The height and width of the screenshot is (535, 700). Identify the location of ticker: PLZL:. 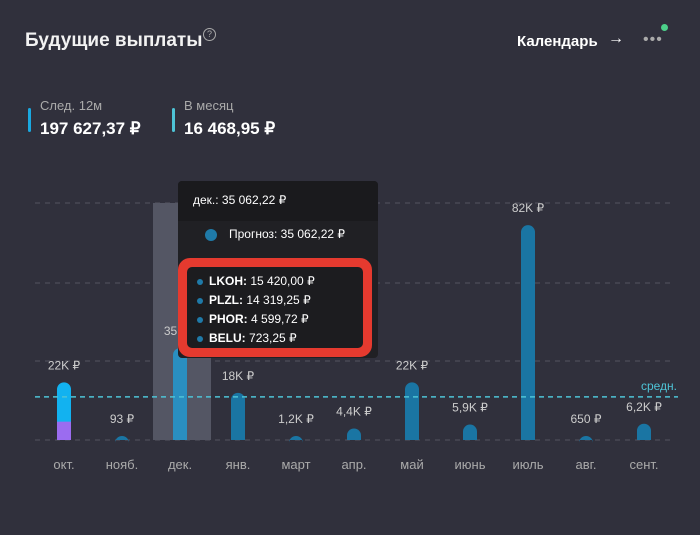
(226, 300).